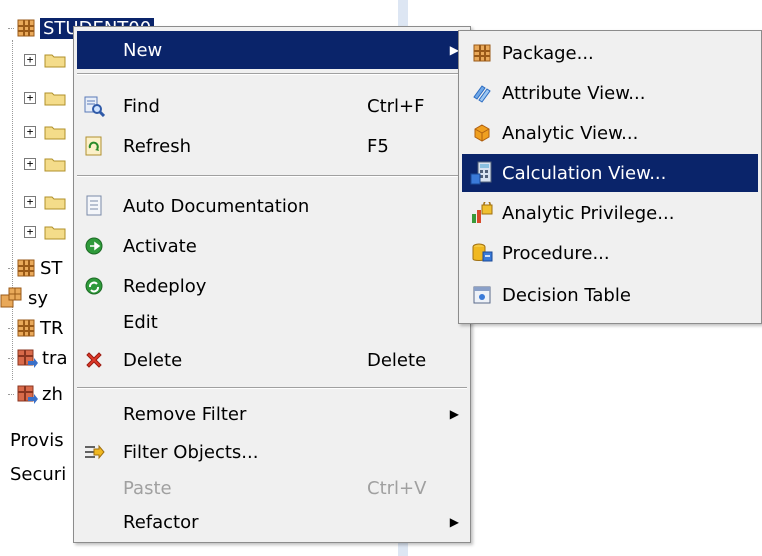 The image size is (762, 556). What do you see at coordinates (272, 146) in the screenshot?
I see `menu-item-refresh: Refresh F5` at bounding box center [272, 146].